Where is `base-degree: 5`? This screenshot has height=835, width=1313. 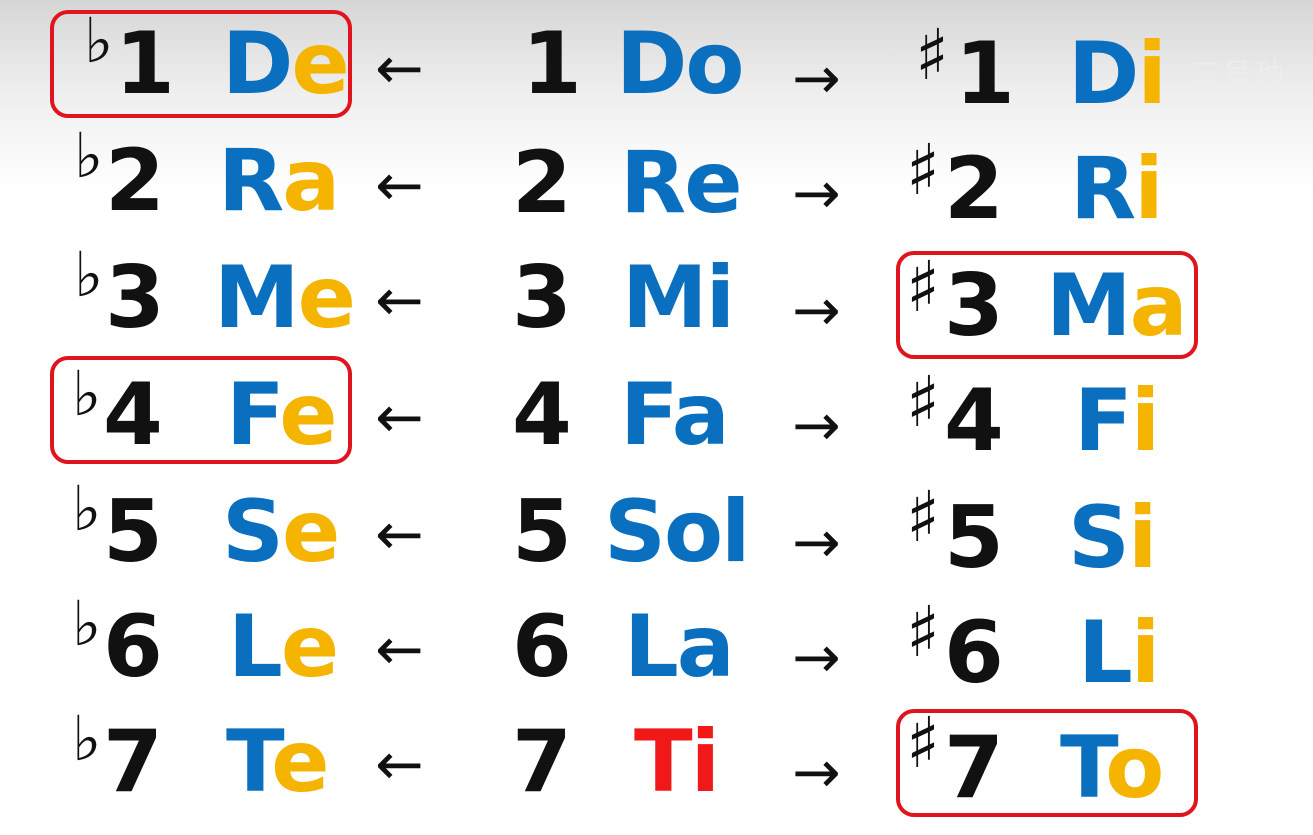 base-degree: 5 is located at coordinates (542, 532).